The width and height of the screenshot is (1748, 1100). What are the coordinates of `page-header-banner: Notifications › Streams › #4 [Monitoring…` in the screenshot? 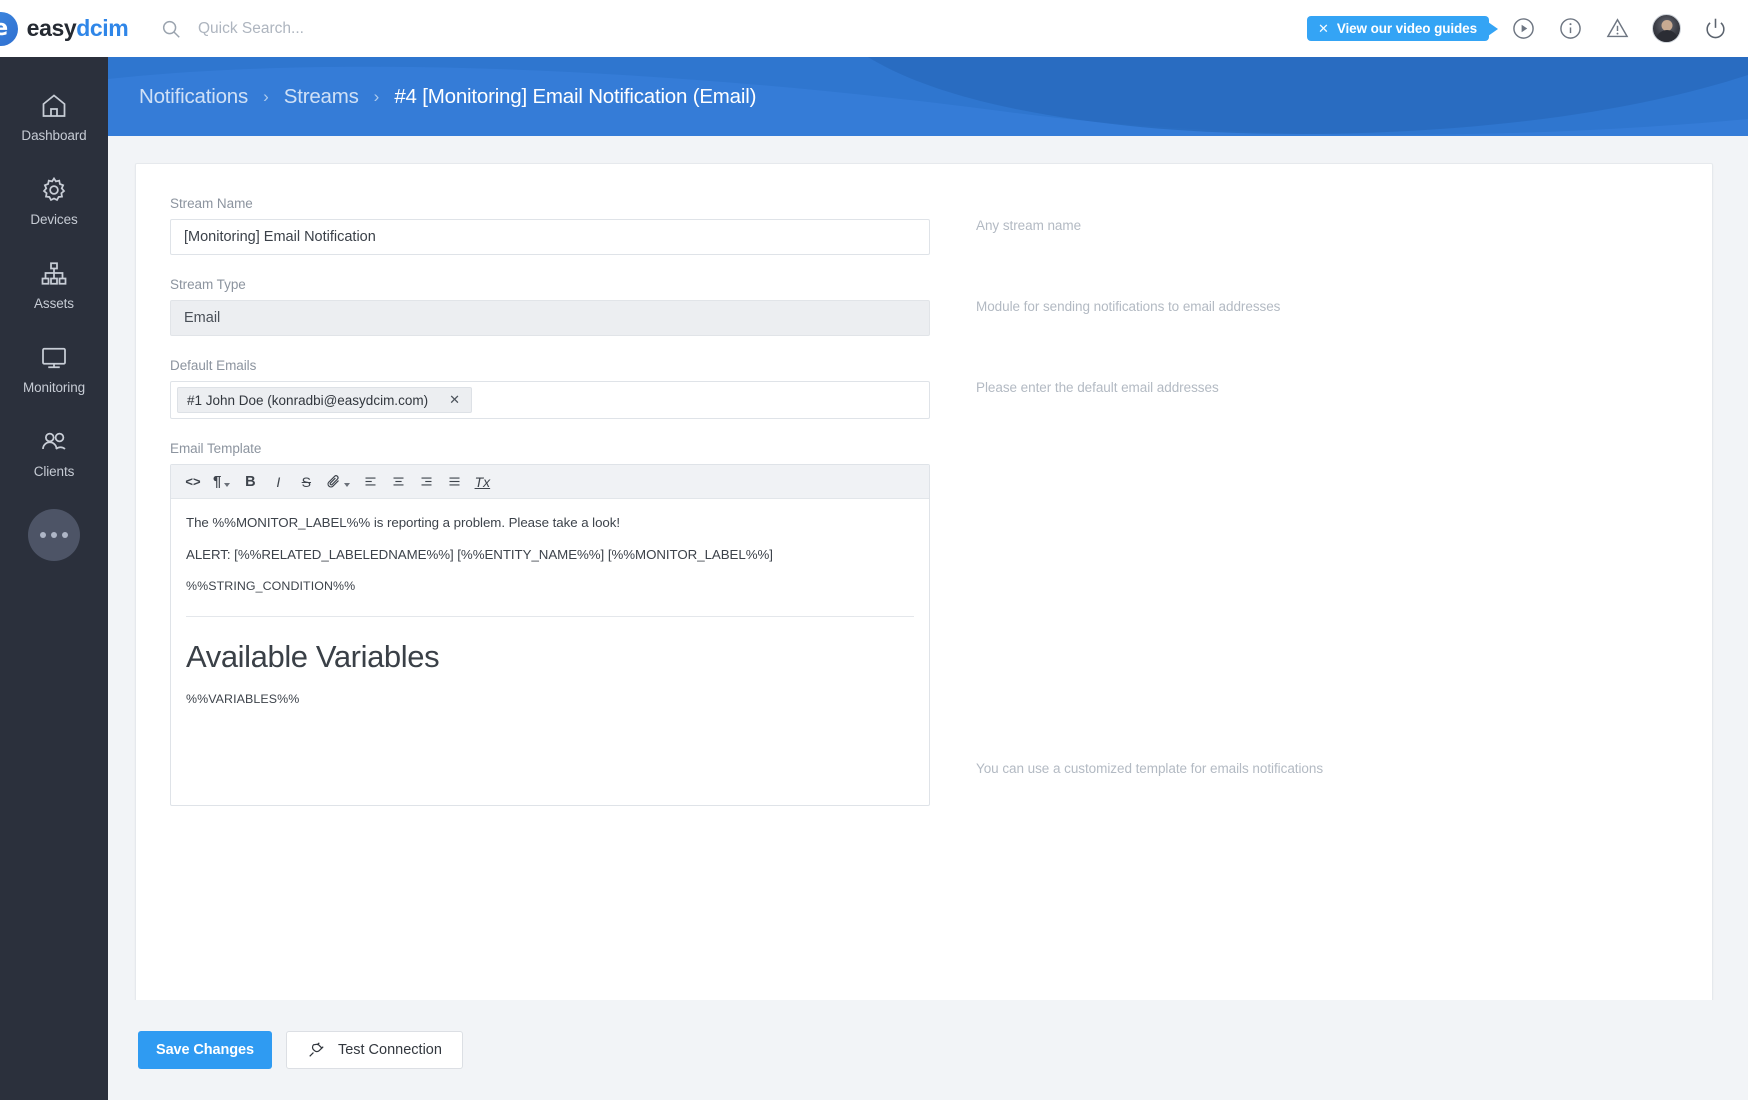 It's located at (928, 96).